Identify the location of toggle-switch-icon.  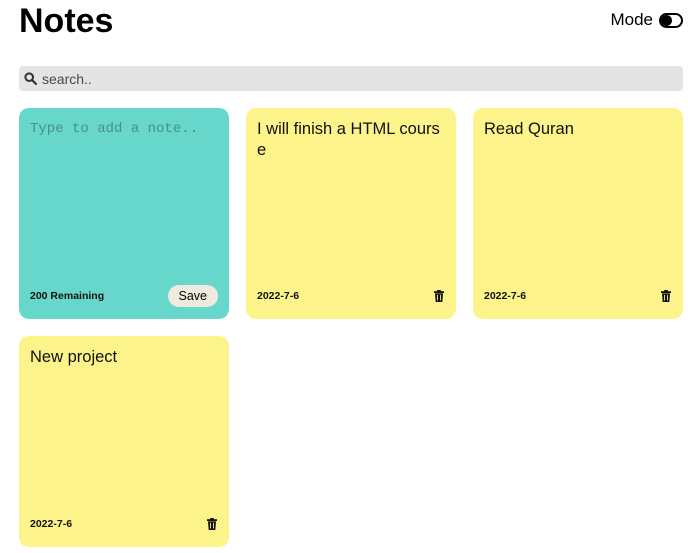
(671, 20).